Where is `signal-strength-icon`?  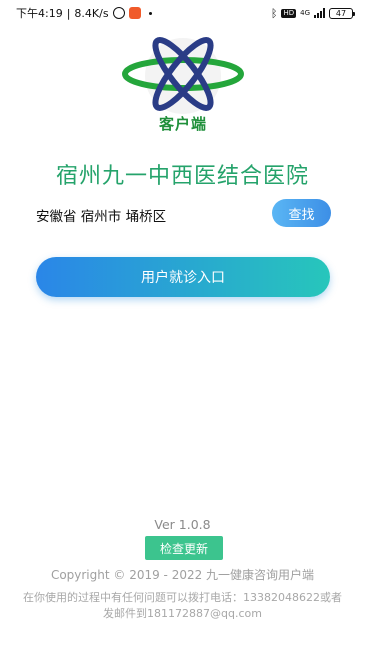
signal-strength-icon is located at coordinates (319, 13).